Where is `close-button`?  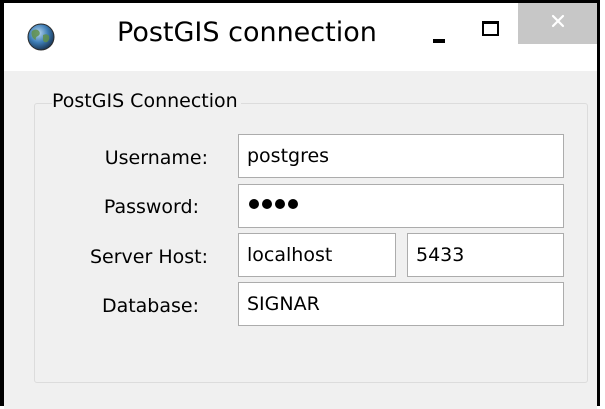 close-button is located at coordinates (557, 23).